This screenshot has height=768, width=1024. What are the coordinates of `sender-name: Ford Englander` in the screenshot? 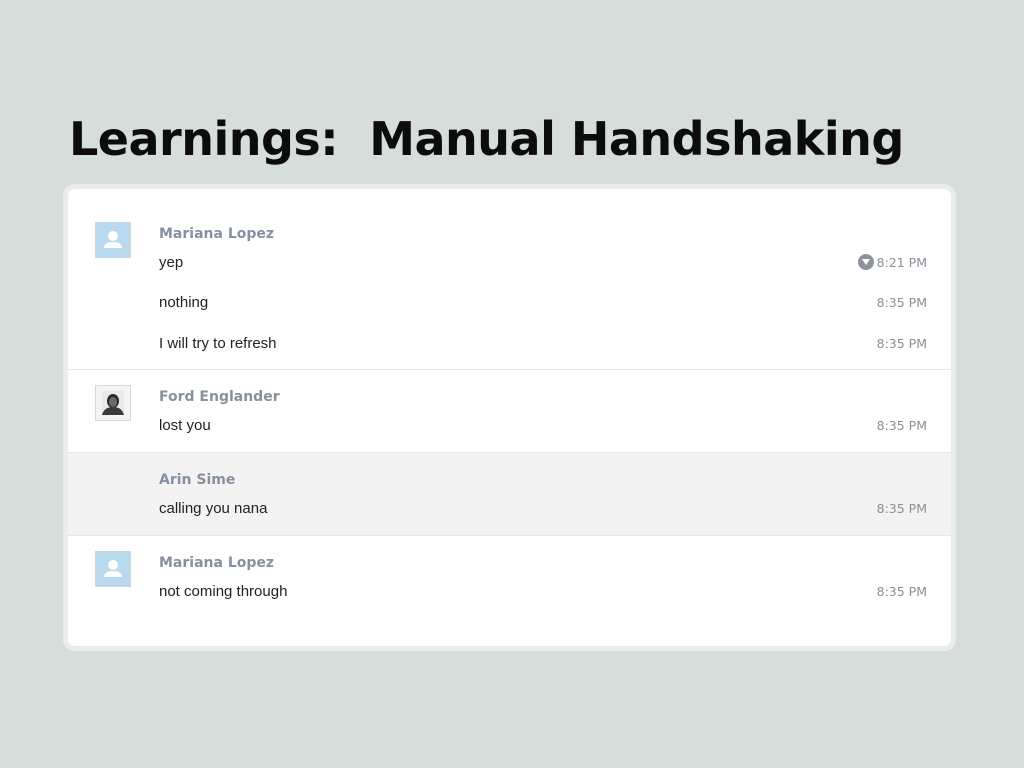 It's located at (219, 397).